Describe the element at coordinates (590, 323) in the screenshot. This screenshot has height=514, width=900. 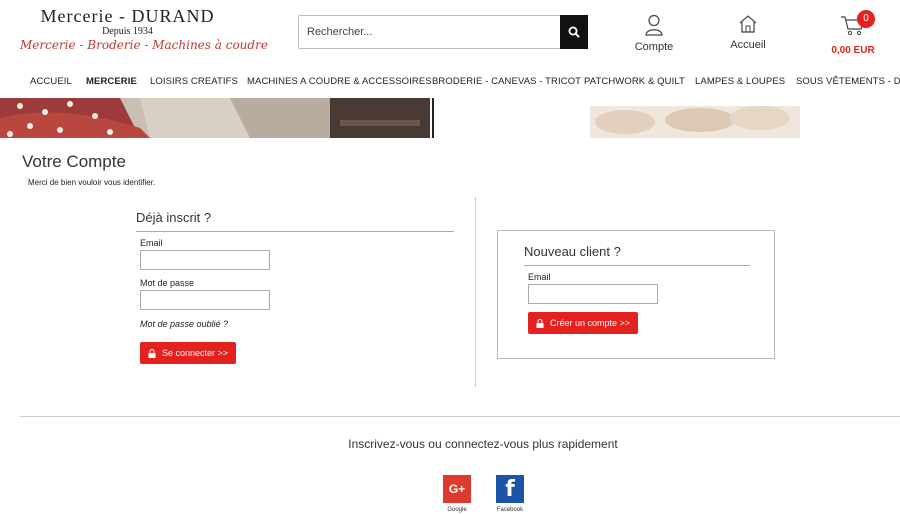
I see `create-account-label: Créer un compte >>` at that location.